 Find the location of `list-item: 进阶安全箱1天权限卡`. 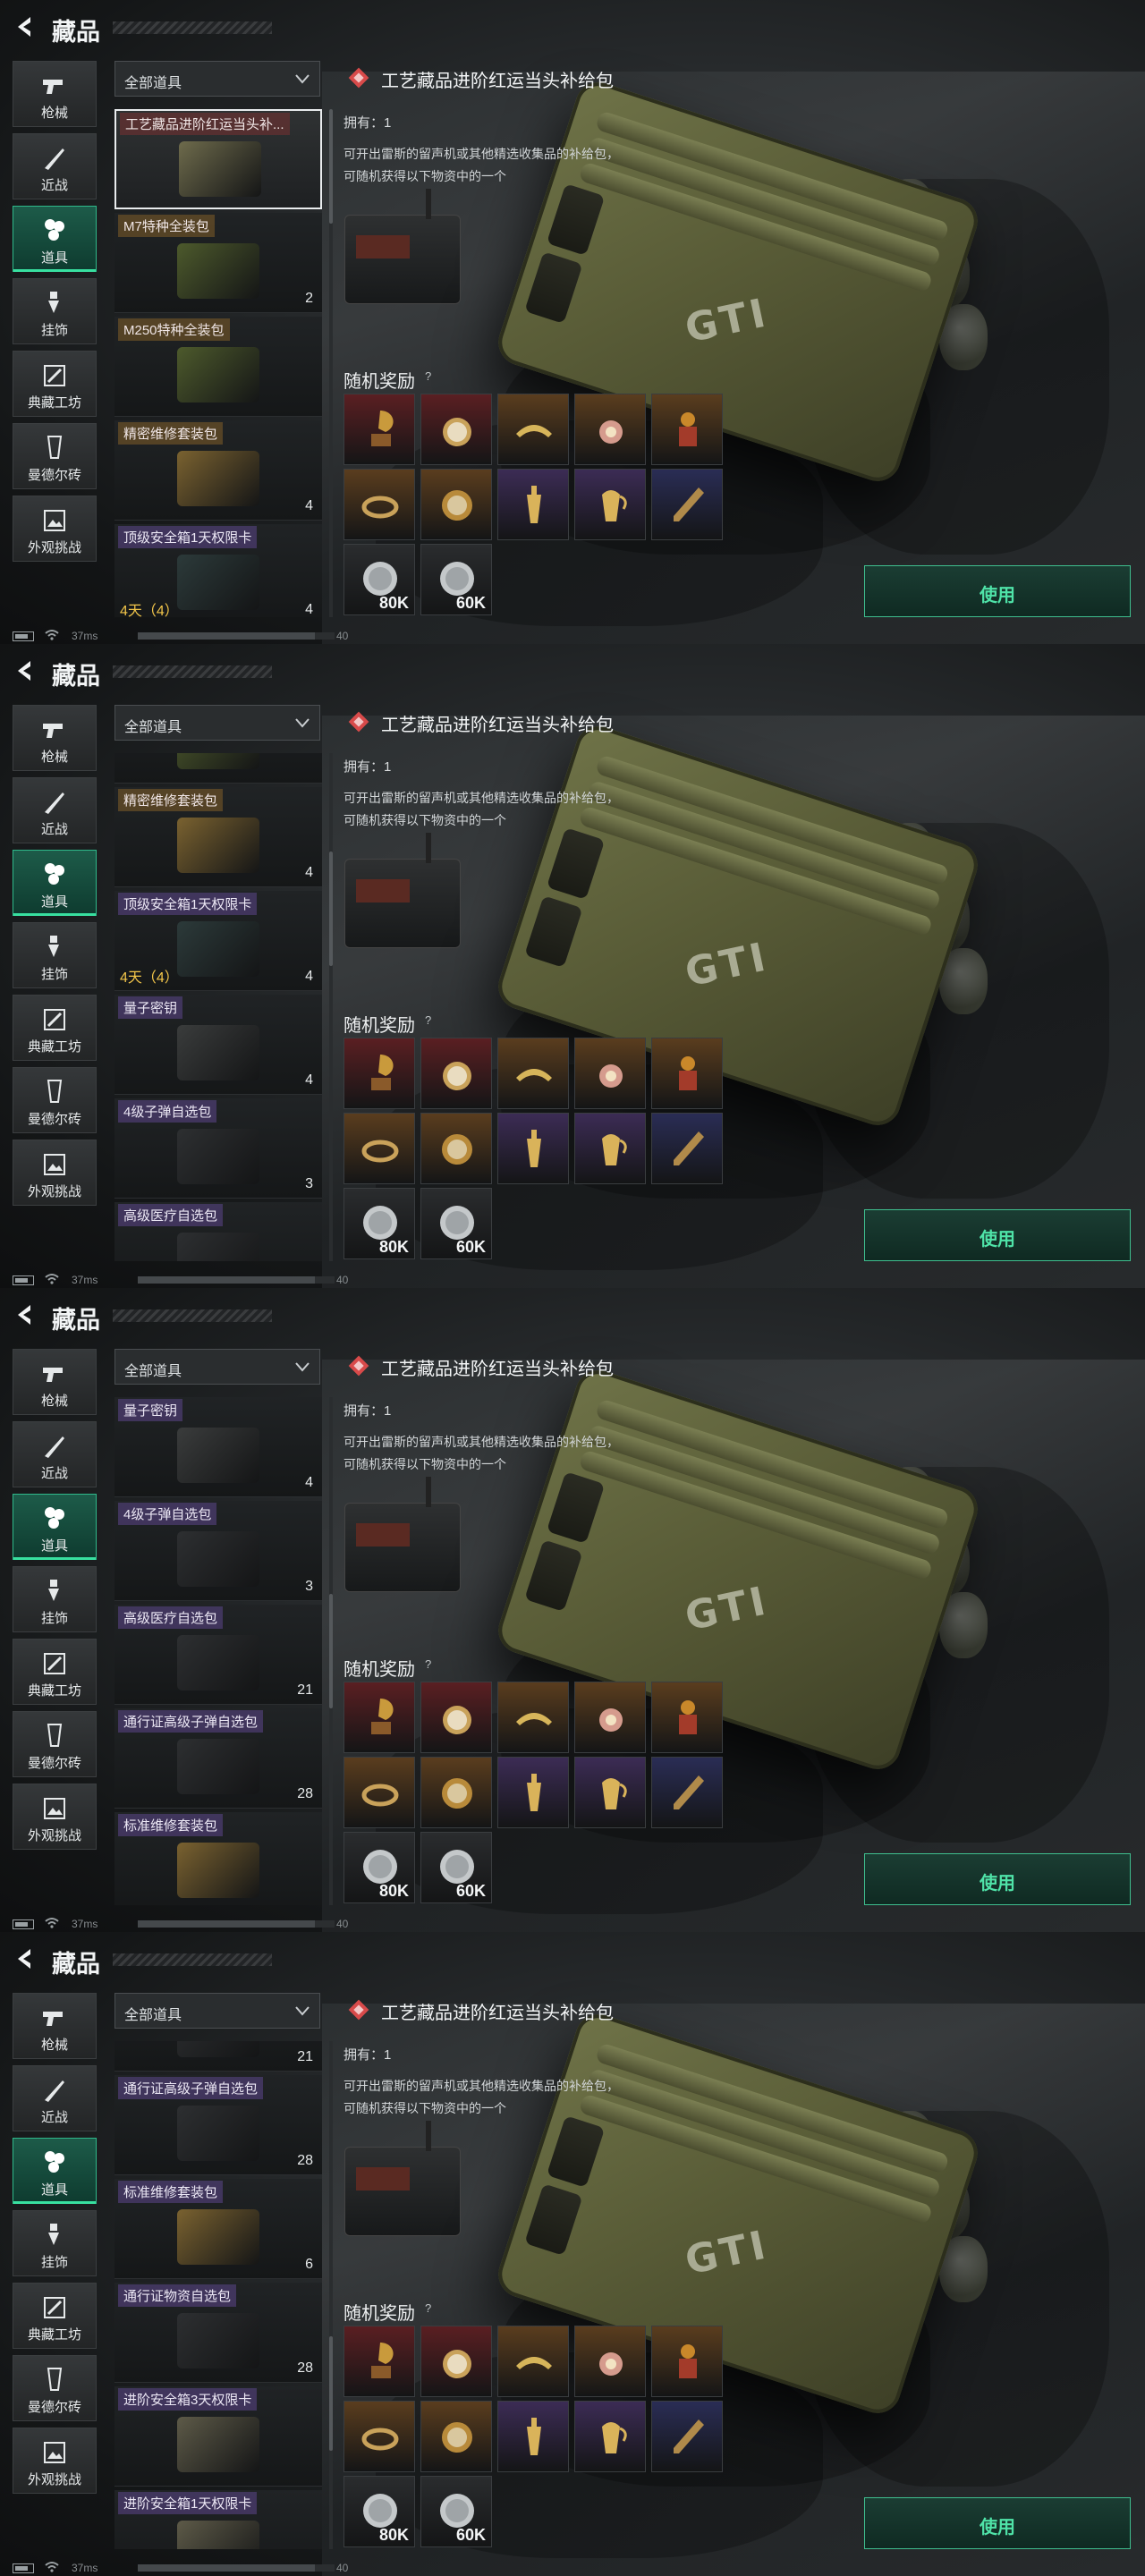

list-item: 进阶安全箱1天权限卡 is located at coordinates (218, 2519).